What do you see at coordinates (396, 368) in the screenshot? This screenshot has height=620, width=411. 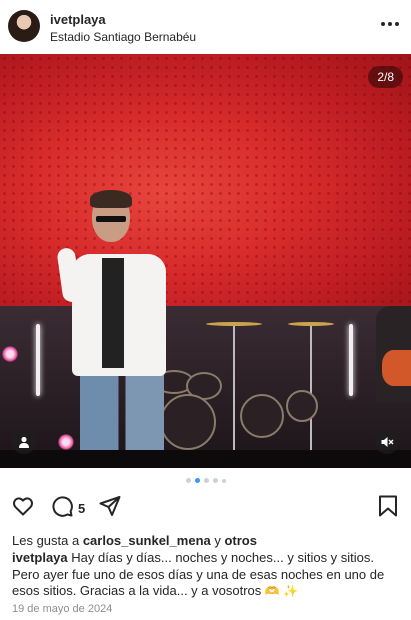 I see `guitar` at bounding box center [396, 368].